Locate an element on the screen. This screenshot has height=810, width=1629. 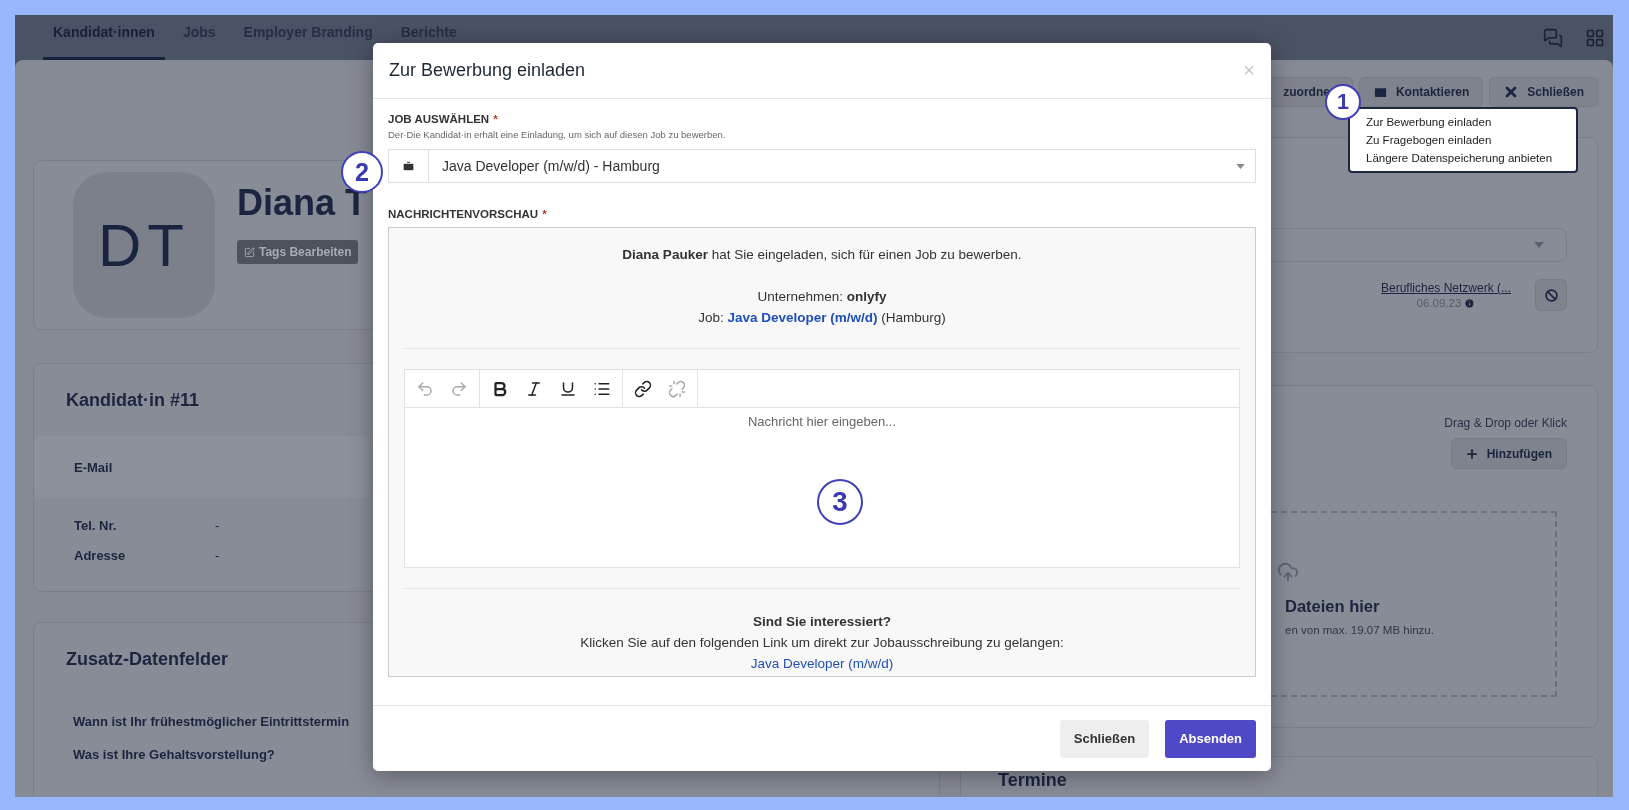
italic-button is located at coordinates (534, 388).